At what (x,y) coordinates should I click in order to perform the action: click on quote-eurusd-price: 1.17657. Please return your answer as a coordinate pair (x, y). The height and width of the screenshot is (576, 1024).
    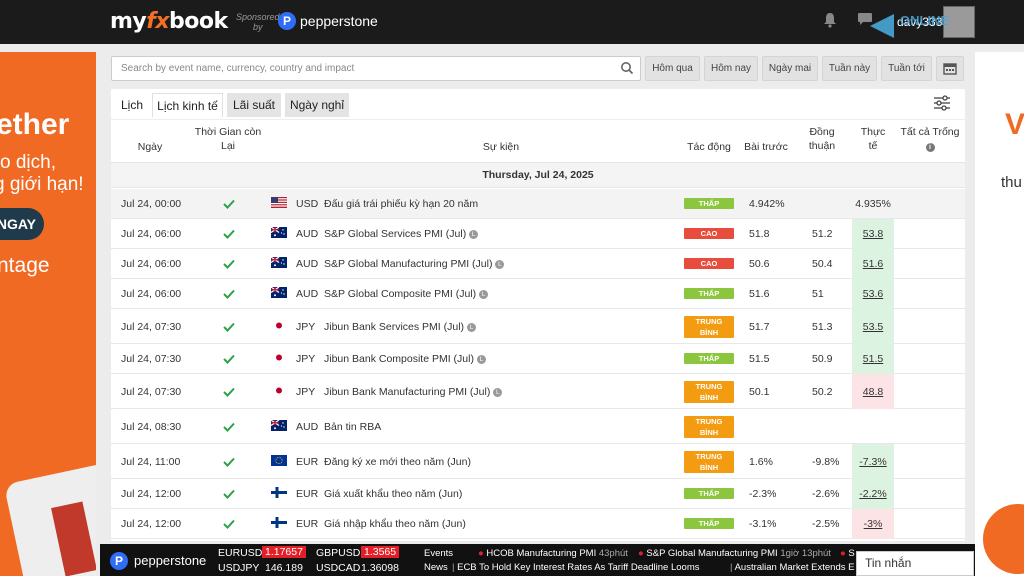
    Looking at the image, I should click on (284, 552).